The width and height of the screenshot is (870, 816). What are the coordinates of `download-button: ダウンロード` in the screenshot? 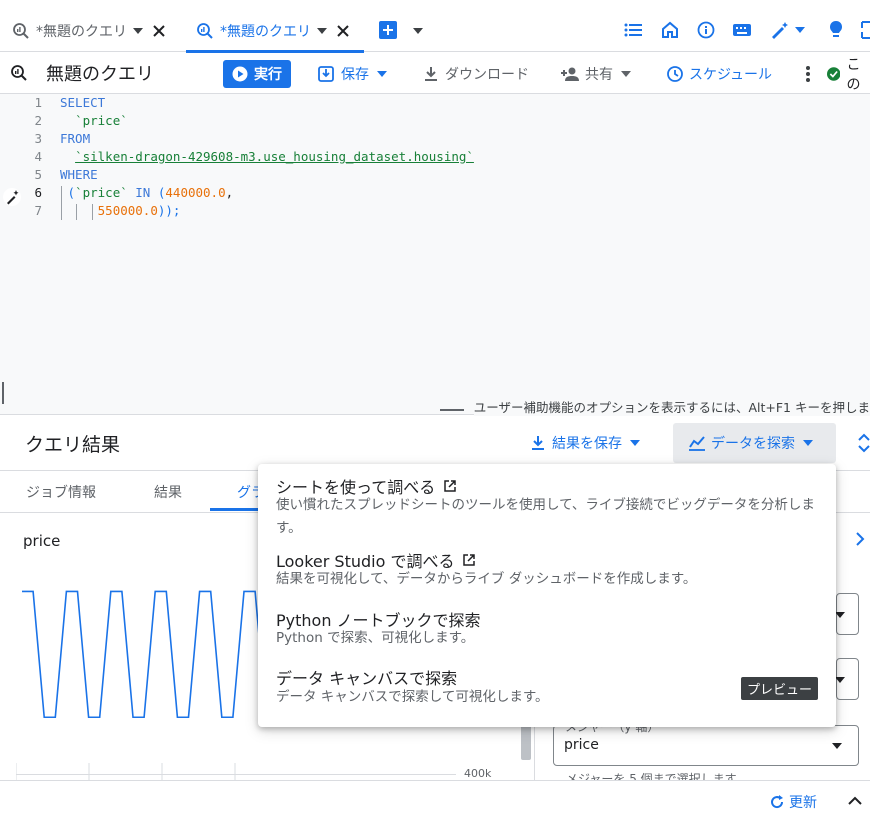 It's located at (476, 74).